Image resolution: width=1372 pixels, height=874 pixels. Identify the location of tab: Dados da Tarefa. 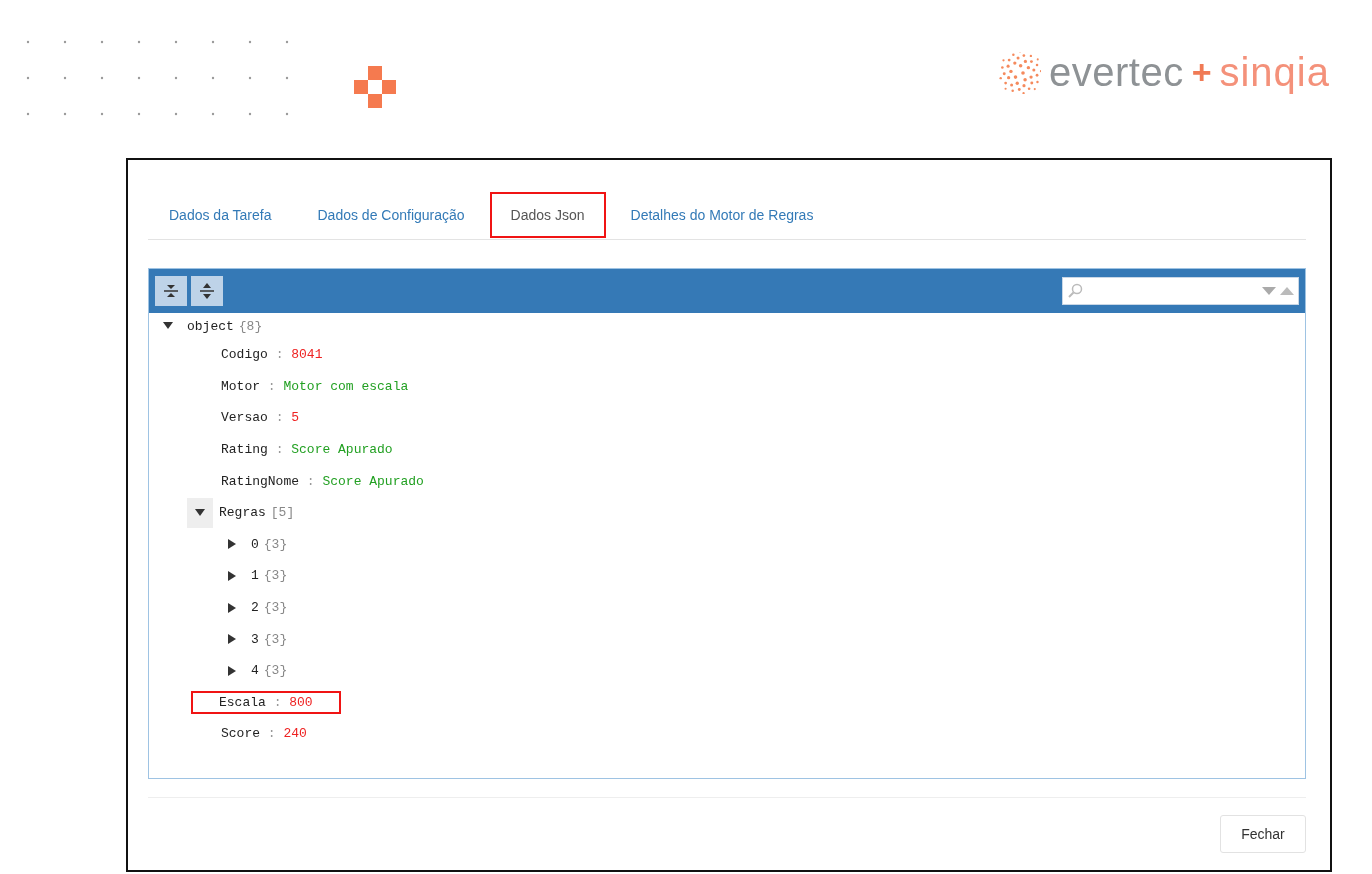
(220, 215).